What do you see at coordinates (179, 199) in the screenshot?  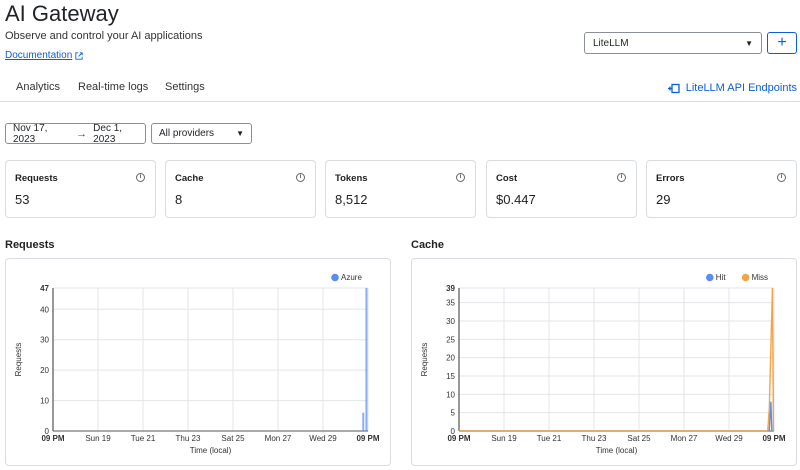 I see `stat-value: 8` at bounding box center [179, 199].